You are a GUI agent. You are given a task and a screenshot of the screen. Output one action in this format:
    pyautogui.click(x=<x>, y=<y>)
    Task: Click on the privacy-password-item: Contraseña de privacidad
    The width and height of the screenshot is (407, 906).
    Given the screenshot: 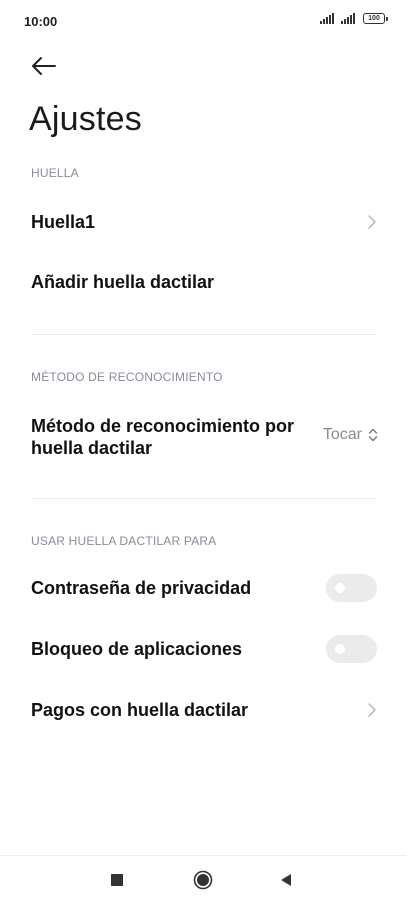 What is the action you would take?
    pyautogui.click(x=203, y=588)
    